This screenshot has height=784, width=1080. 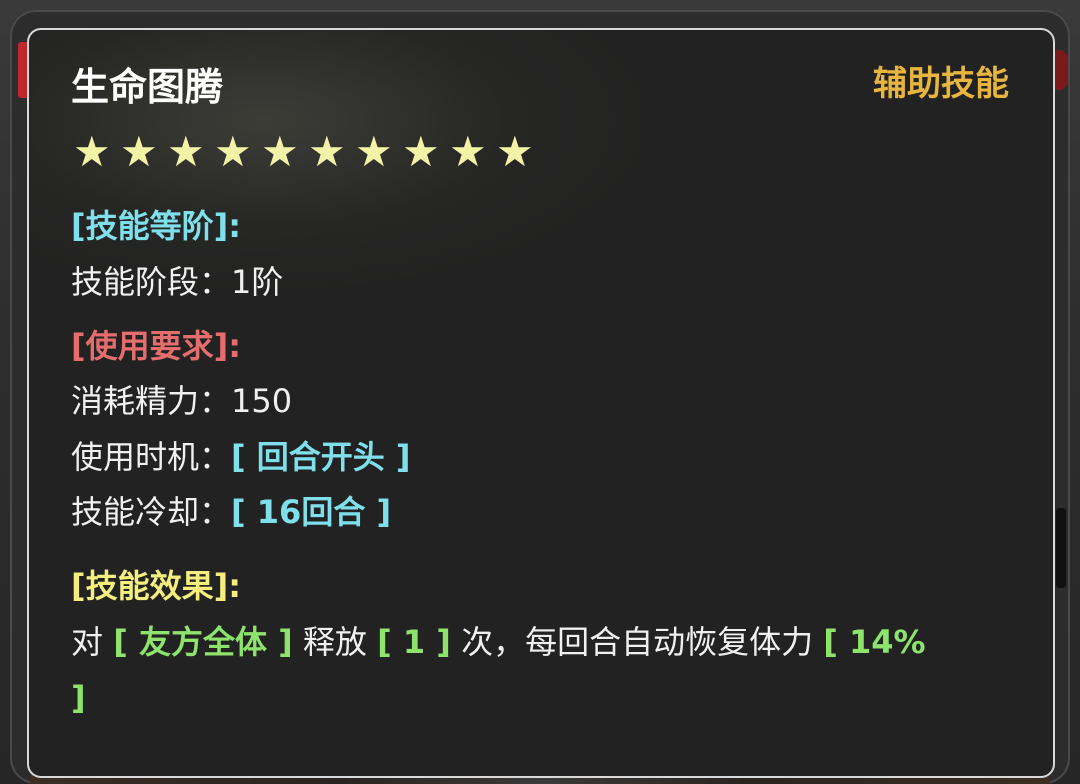 I want to click on stage-row: 技能阶段：1阶, so click(x=177, y=282).